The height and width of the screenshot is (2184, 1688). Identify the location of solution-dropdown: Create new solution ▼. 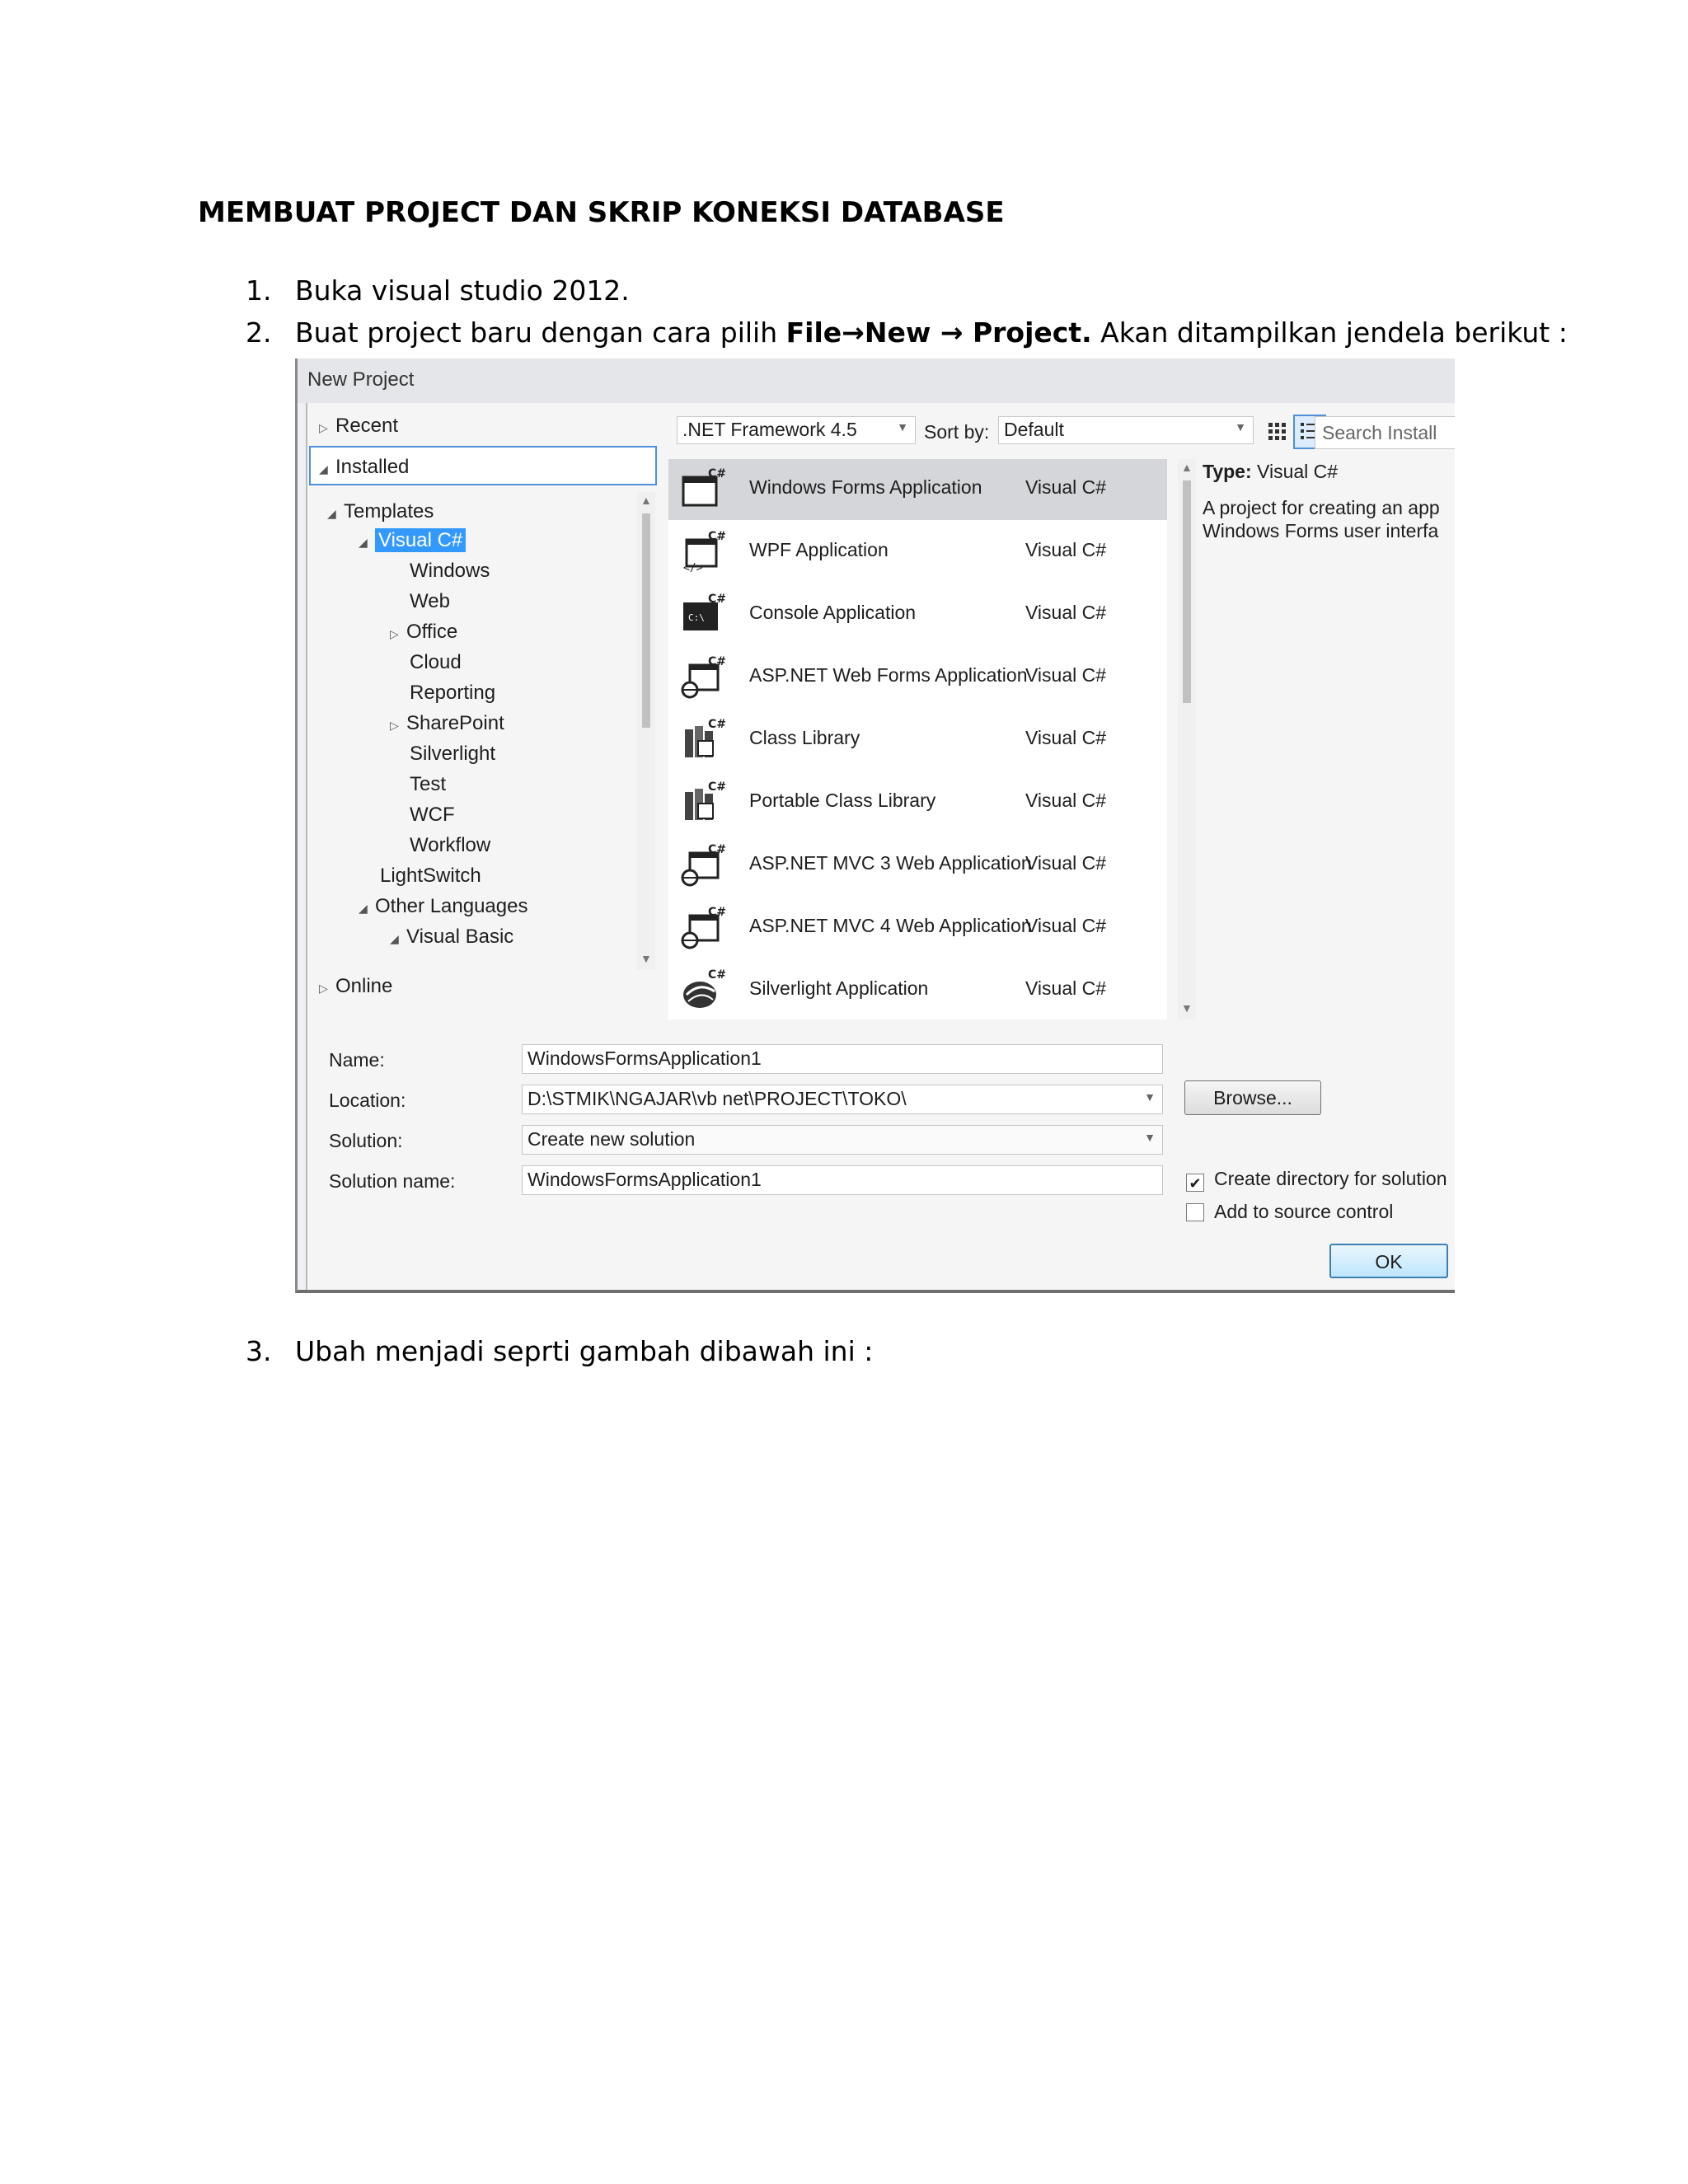
(842, 1140).